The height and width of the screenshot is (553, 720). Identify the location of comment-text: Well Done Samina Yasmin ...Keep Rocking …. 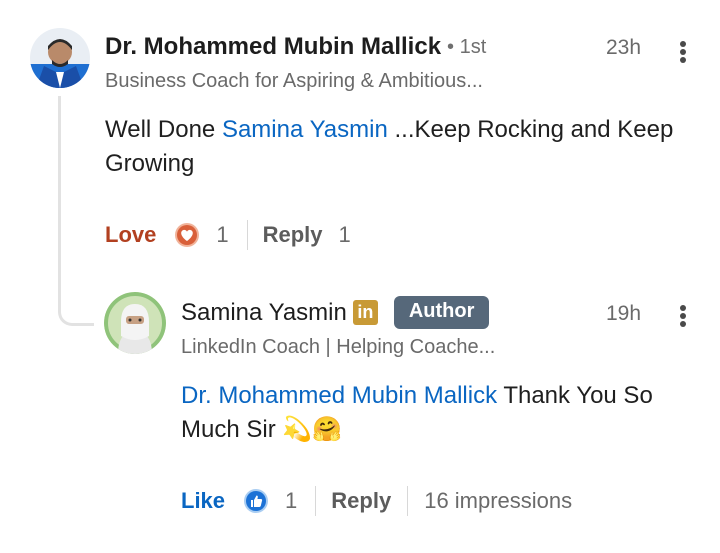
(400, 147).